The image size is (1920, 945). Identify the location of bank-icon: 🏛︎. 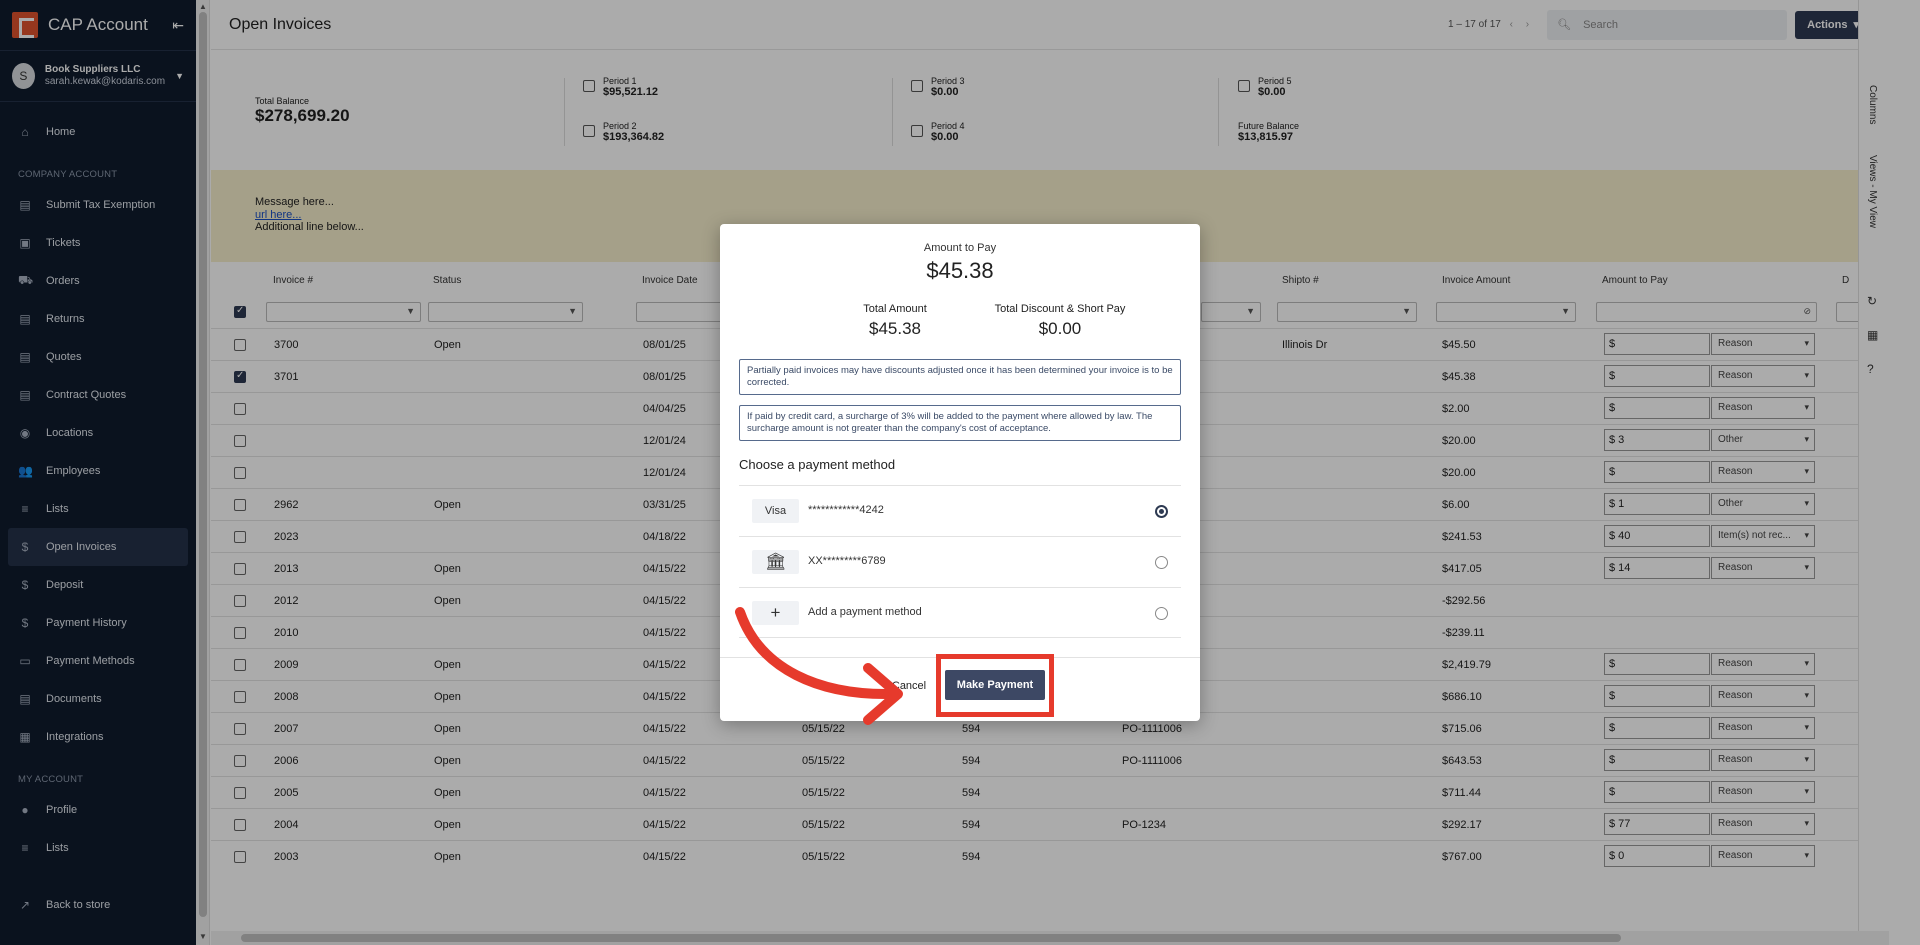
(775, 562).